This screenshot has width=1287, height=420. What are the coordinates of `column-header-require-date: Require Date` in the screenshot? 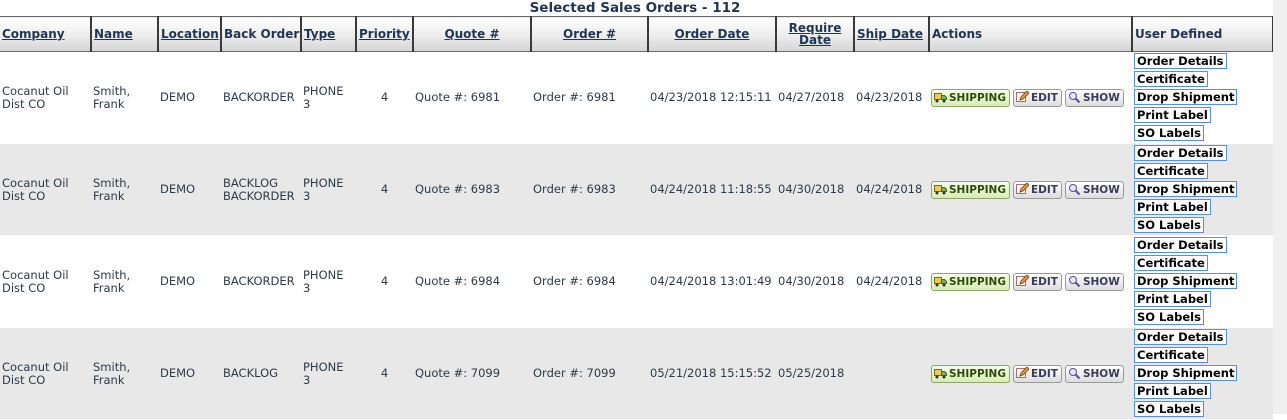 It's located at (814, 34).